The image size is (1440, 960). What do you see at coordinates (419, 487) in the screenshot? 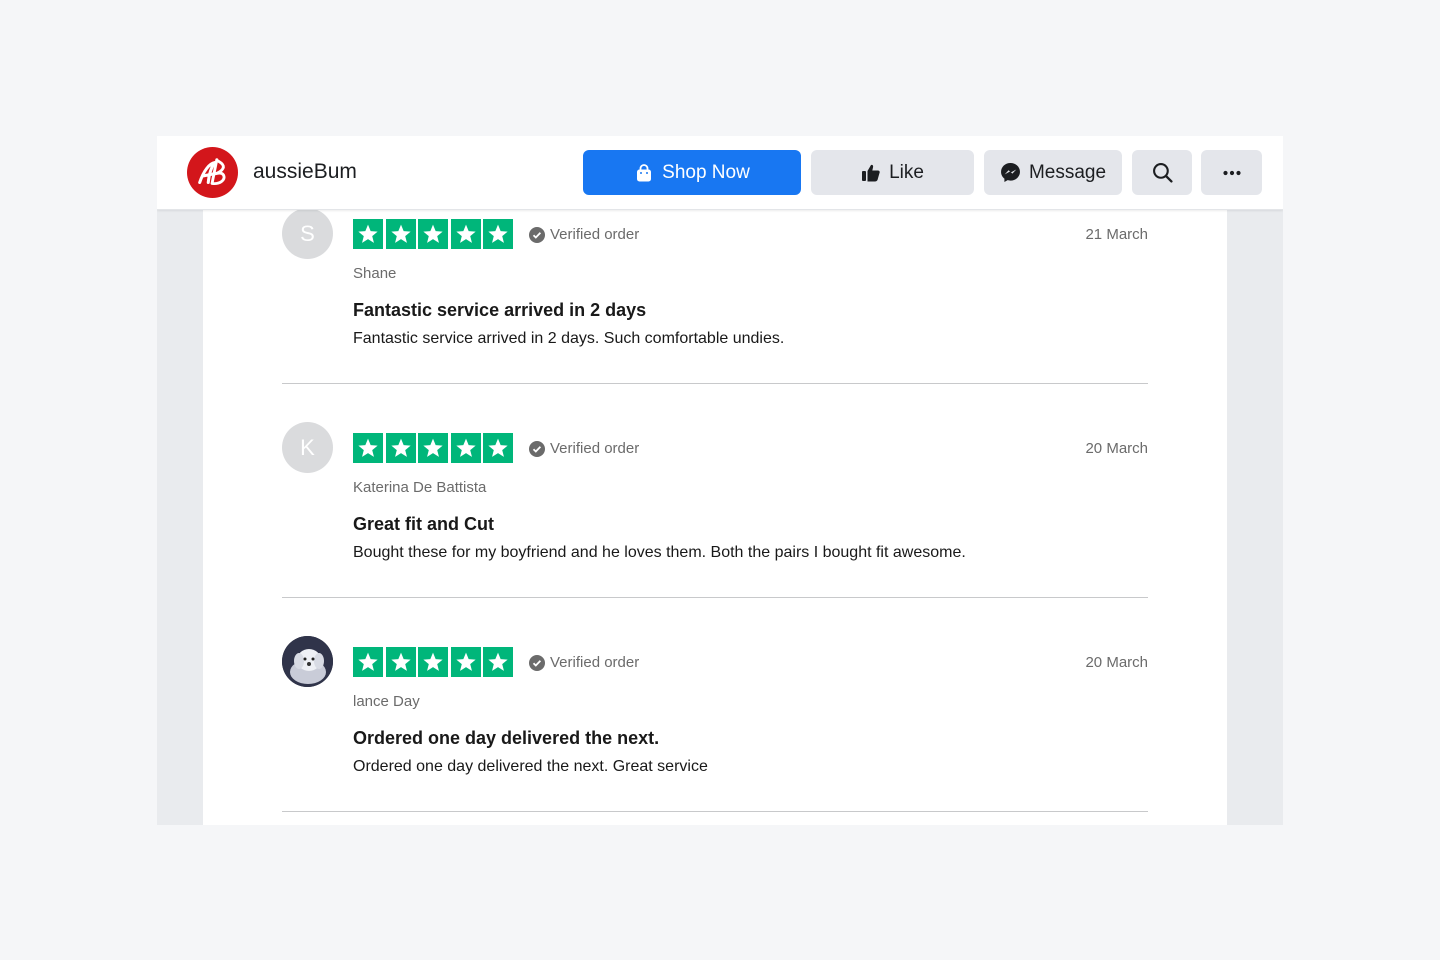
I see `review-author: Katerina De Battista` at bounding box center [419, 487].